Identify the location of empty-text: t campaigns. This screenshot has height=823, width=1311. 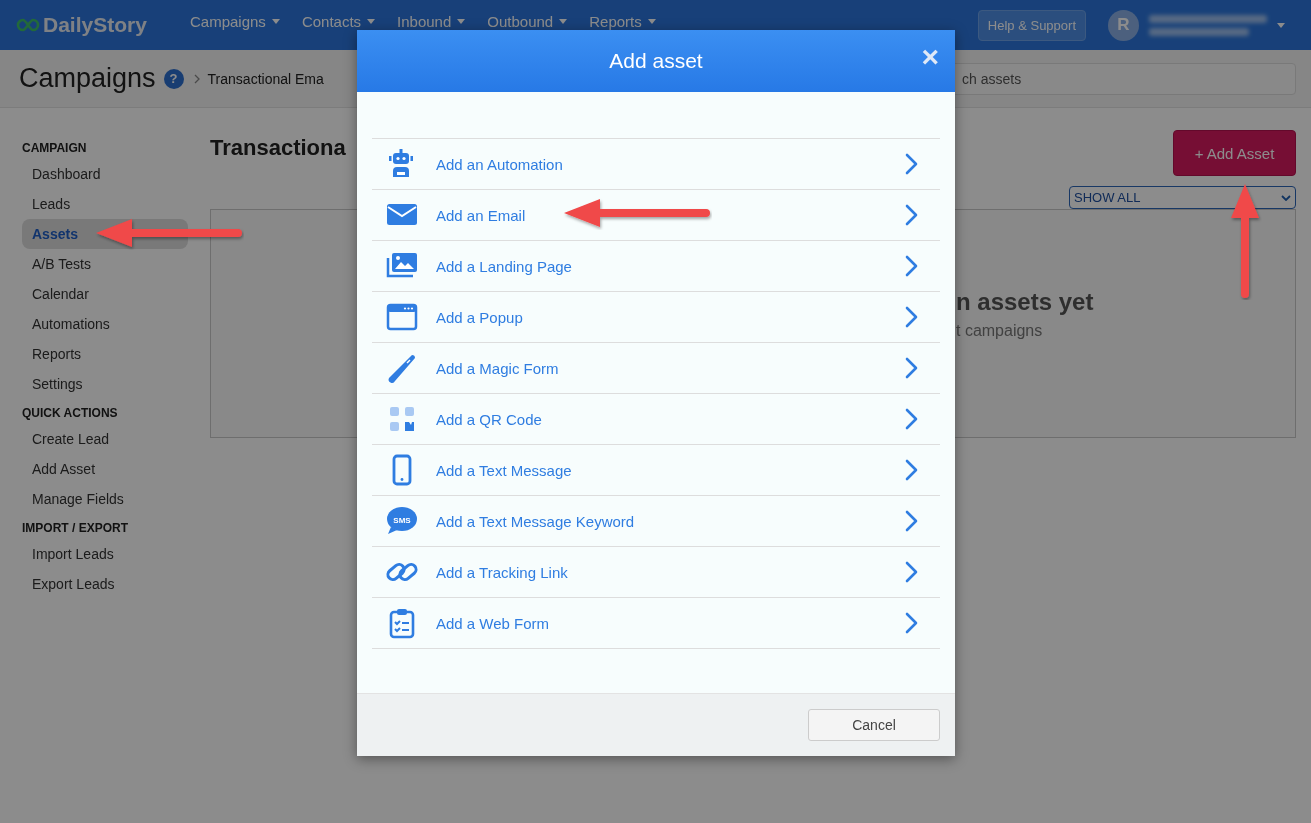
(1000, 330).